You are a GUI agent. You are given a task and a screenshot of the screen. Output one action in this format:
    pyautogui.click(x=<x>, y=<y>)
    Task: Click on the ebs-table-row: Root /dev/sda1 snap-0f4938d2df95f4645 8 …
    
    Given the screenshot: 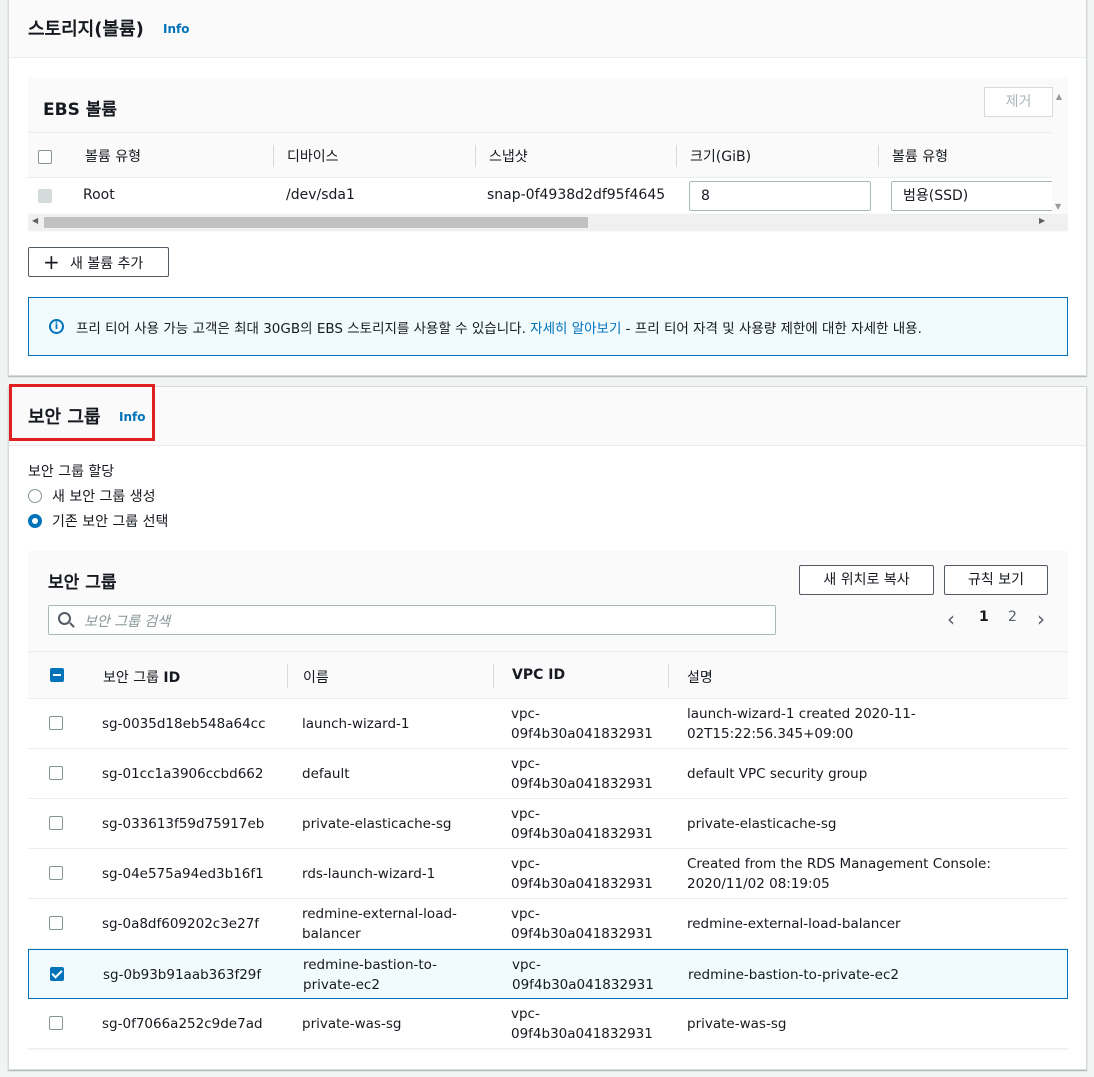 What is the action you would take?
    pyautogui.click(x=540, y=195)
    